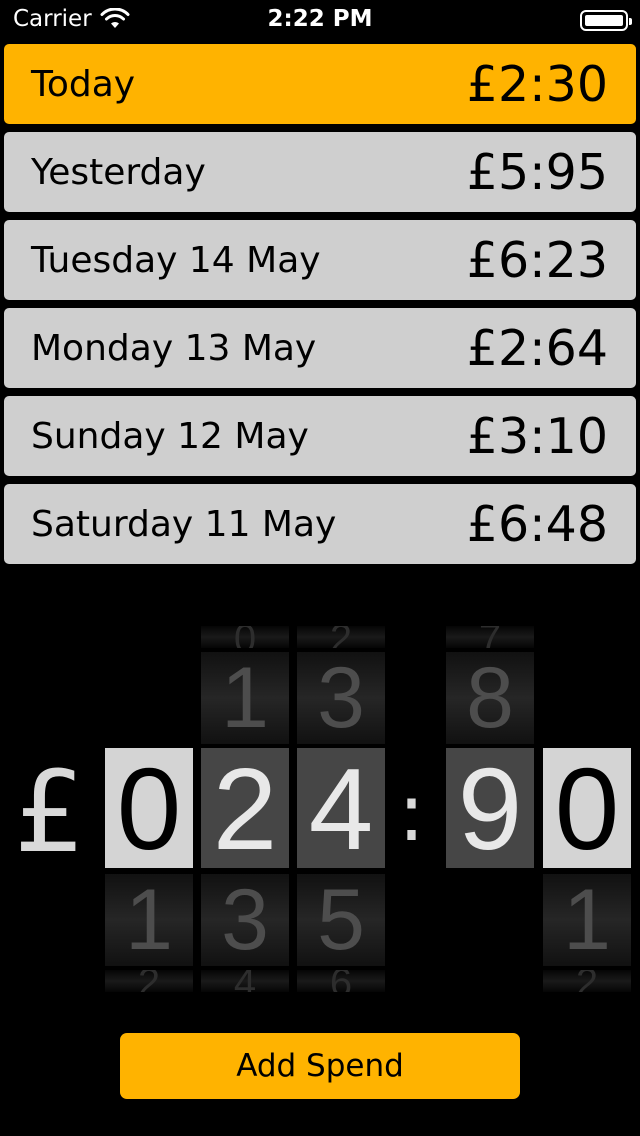 The width and height of the screenshot is (640, 1136). Describe the element at coordinates (490, 698) in the screenshot. I see `wheel-previous-digit: 8` at that location.